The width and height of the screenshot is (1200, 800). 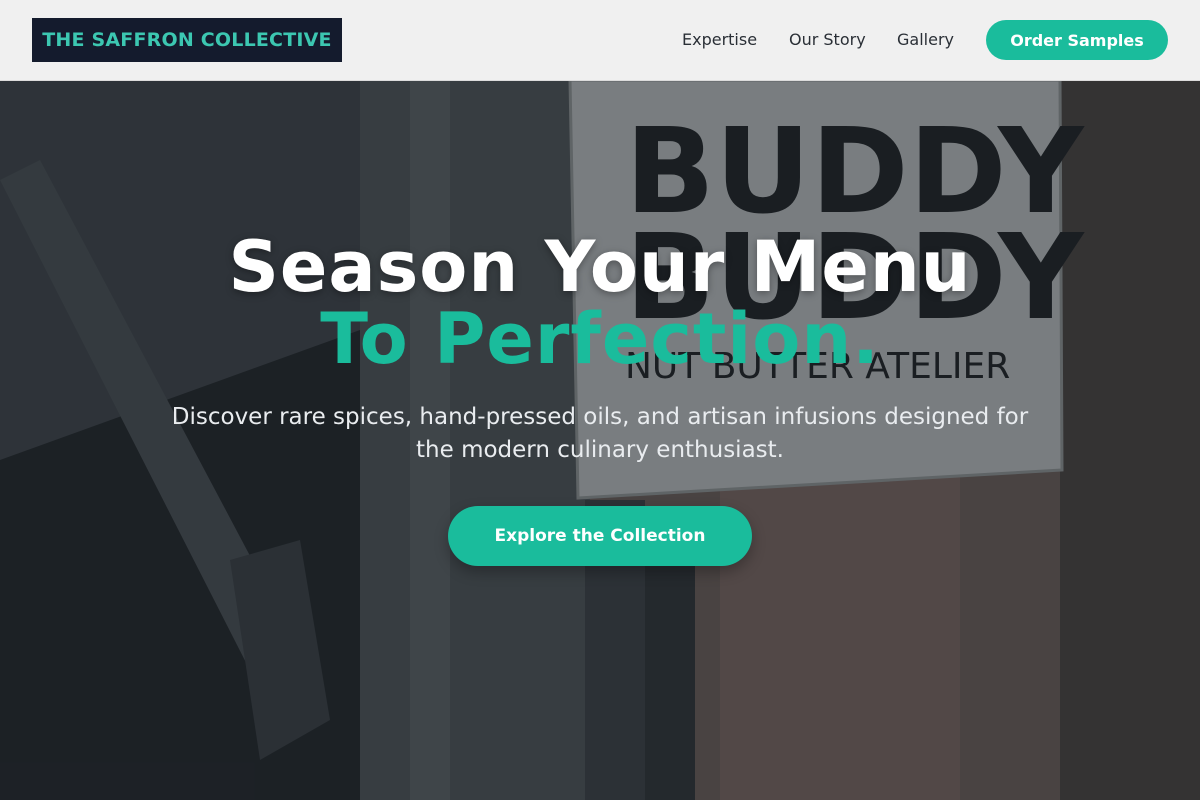 What do you see at coordinates (600, 536) in the screenshot?
I see `explore-collection-button: Explore the Collection` at bounding box center [600, 536].